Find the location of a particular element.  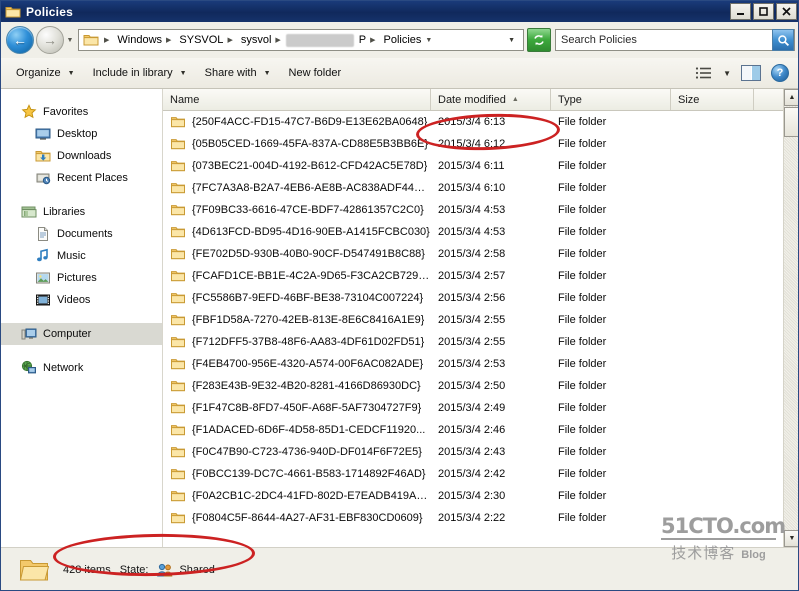

sort-ascending-icon: ▲ is located at coordinates (515, 99).